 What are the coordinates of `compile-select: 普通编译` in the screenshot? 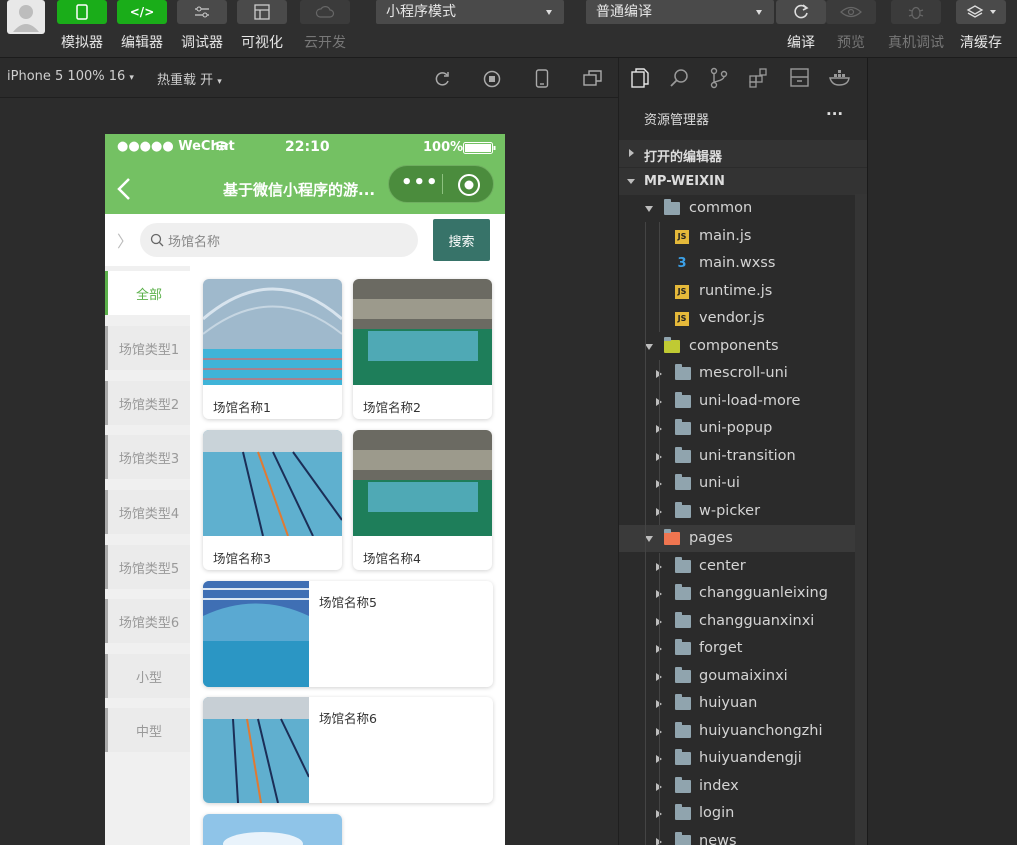 It's located at (680, 12).